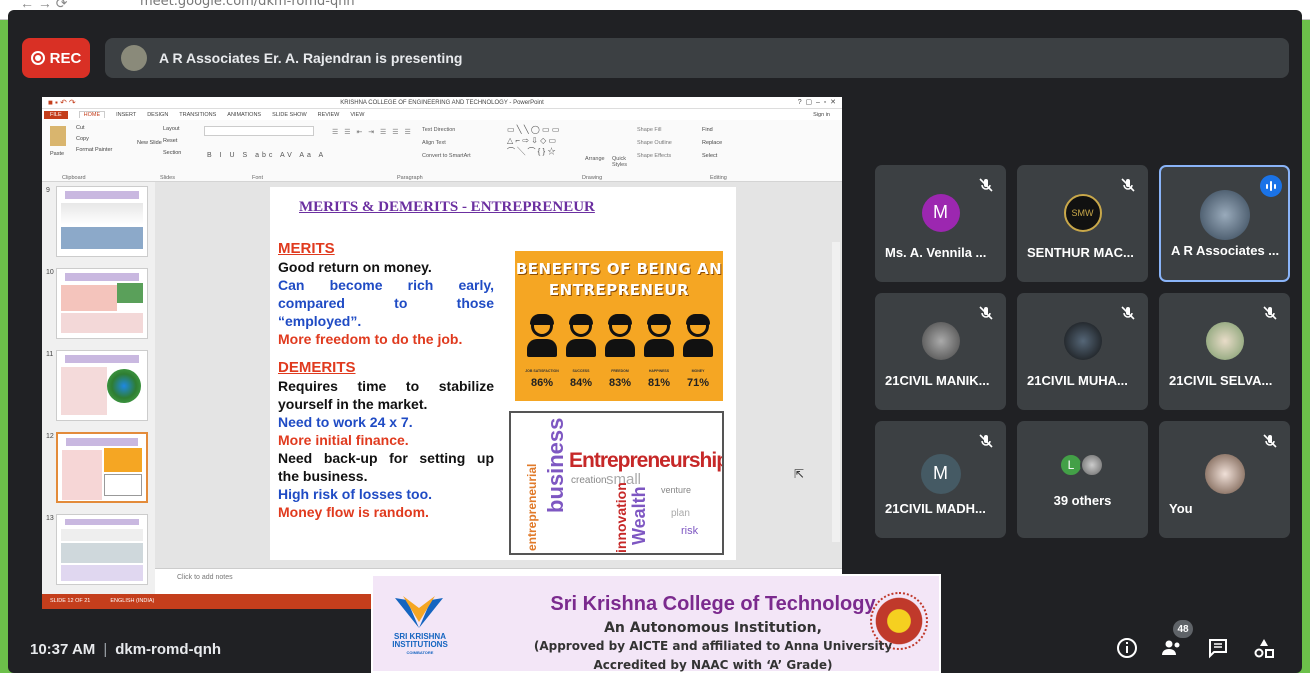 This screenshot has width=1310, height=673. Describe the element at coordinates (259, 131) in the screenshot. I see `font-family-select` at that location.